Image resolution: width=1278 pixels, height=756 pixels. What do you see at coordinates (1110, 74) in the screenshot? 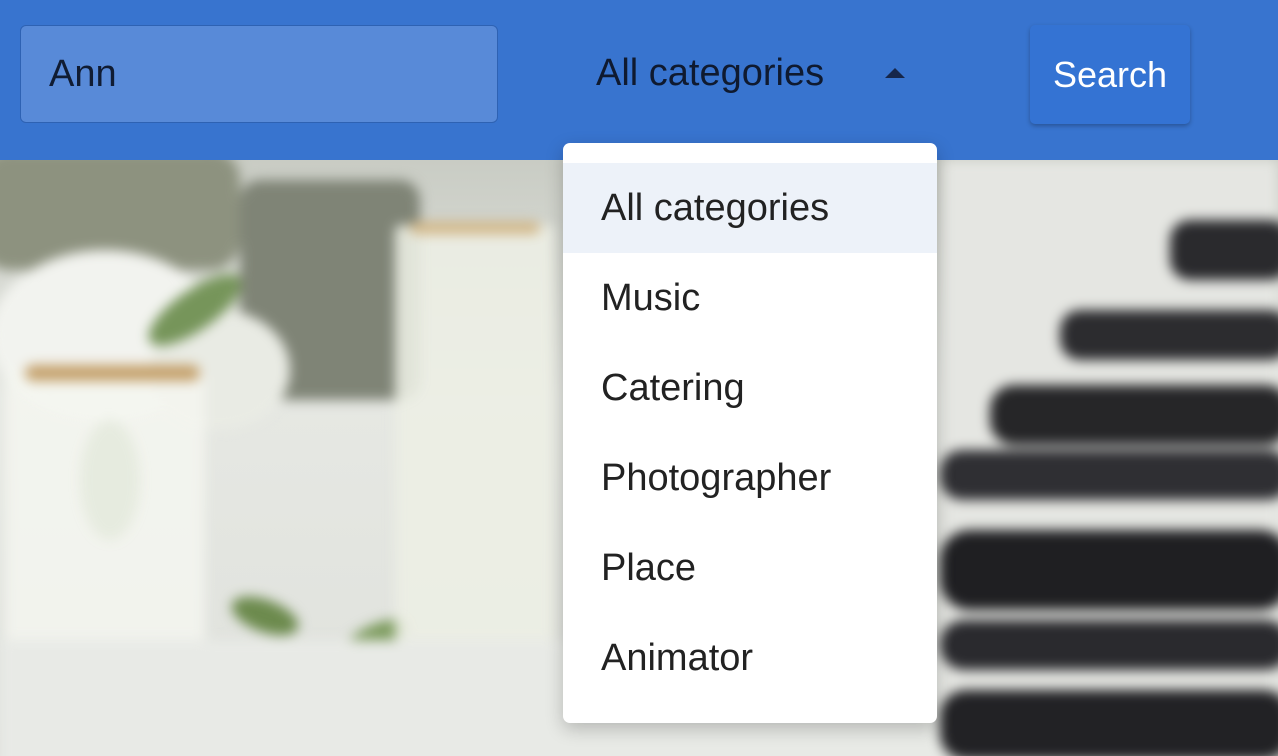
I see `search-button: Search` at bounding box center [1110, 74].